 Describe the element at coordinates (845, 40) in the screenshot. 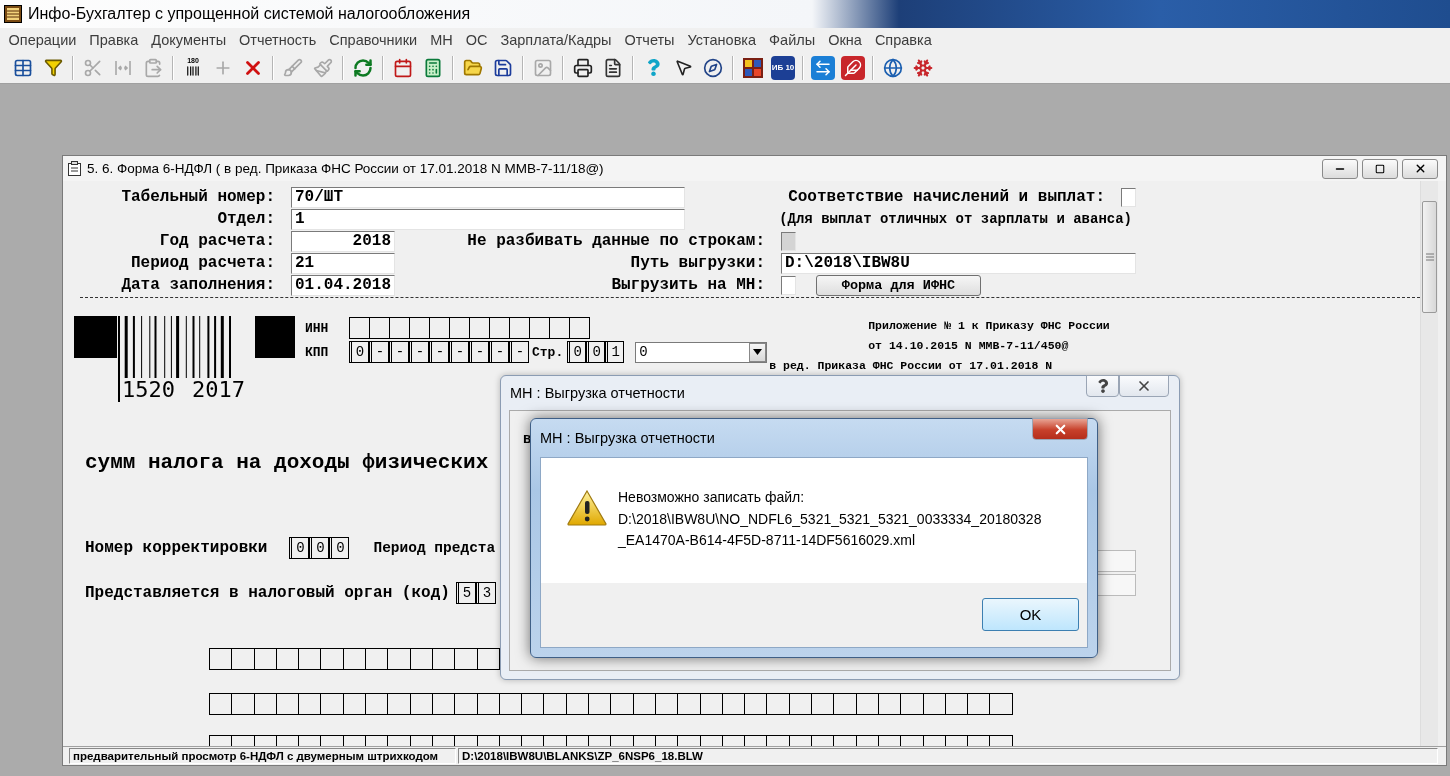

I see `menu-item: Окна` at that location.